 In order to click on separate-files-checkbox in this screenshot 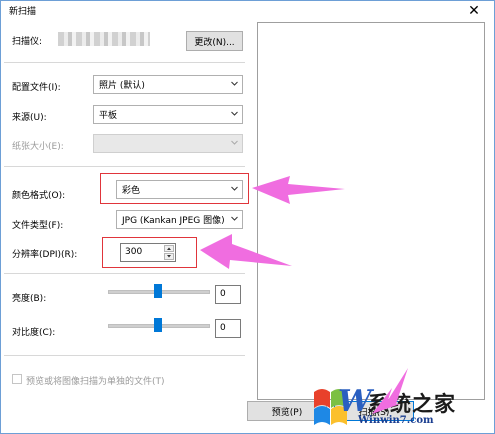, I will do `click(17, 379)`.